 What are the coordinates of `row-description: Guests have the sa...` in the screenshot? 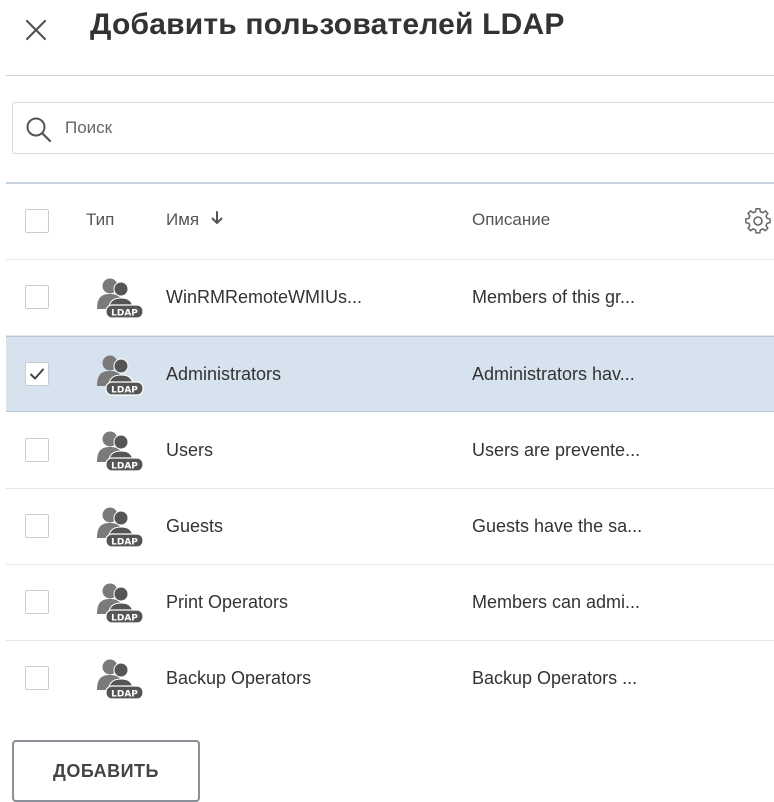 It's located at (557, 526).